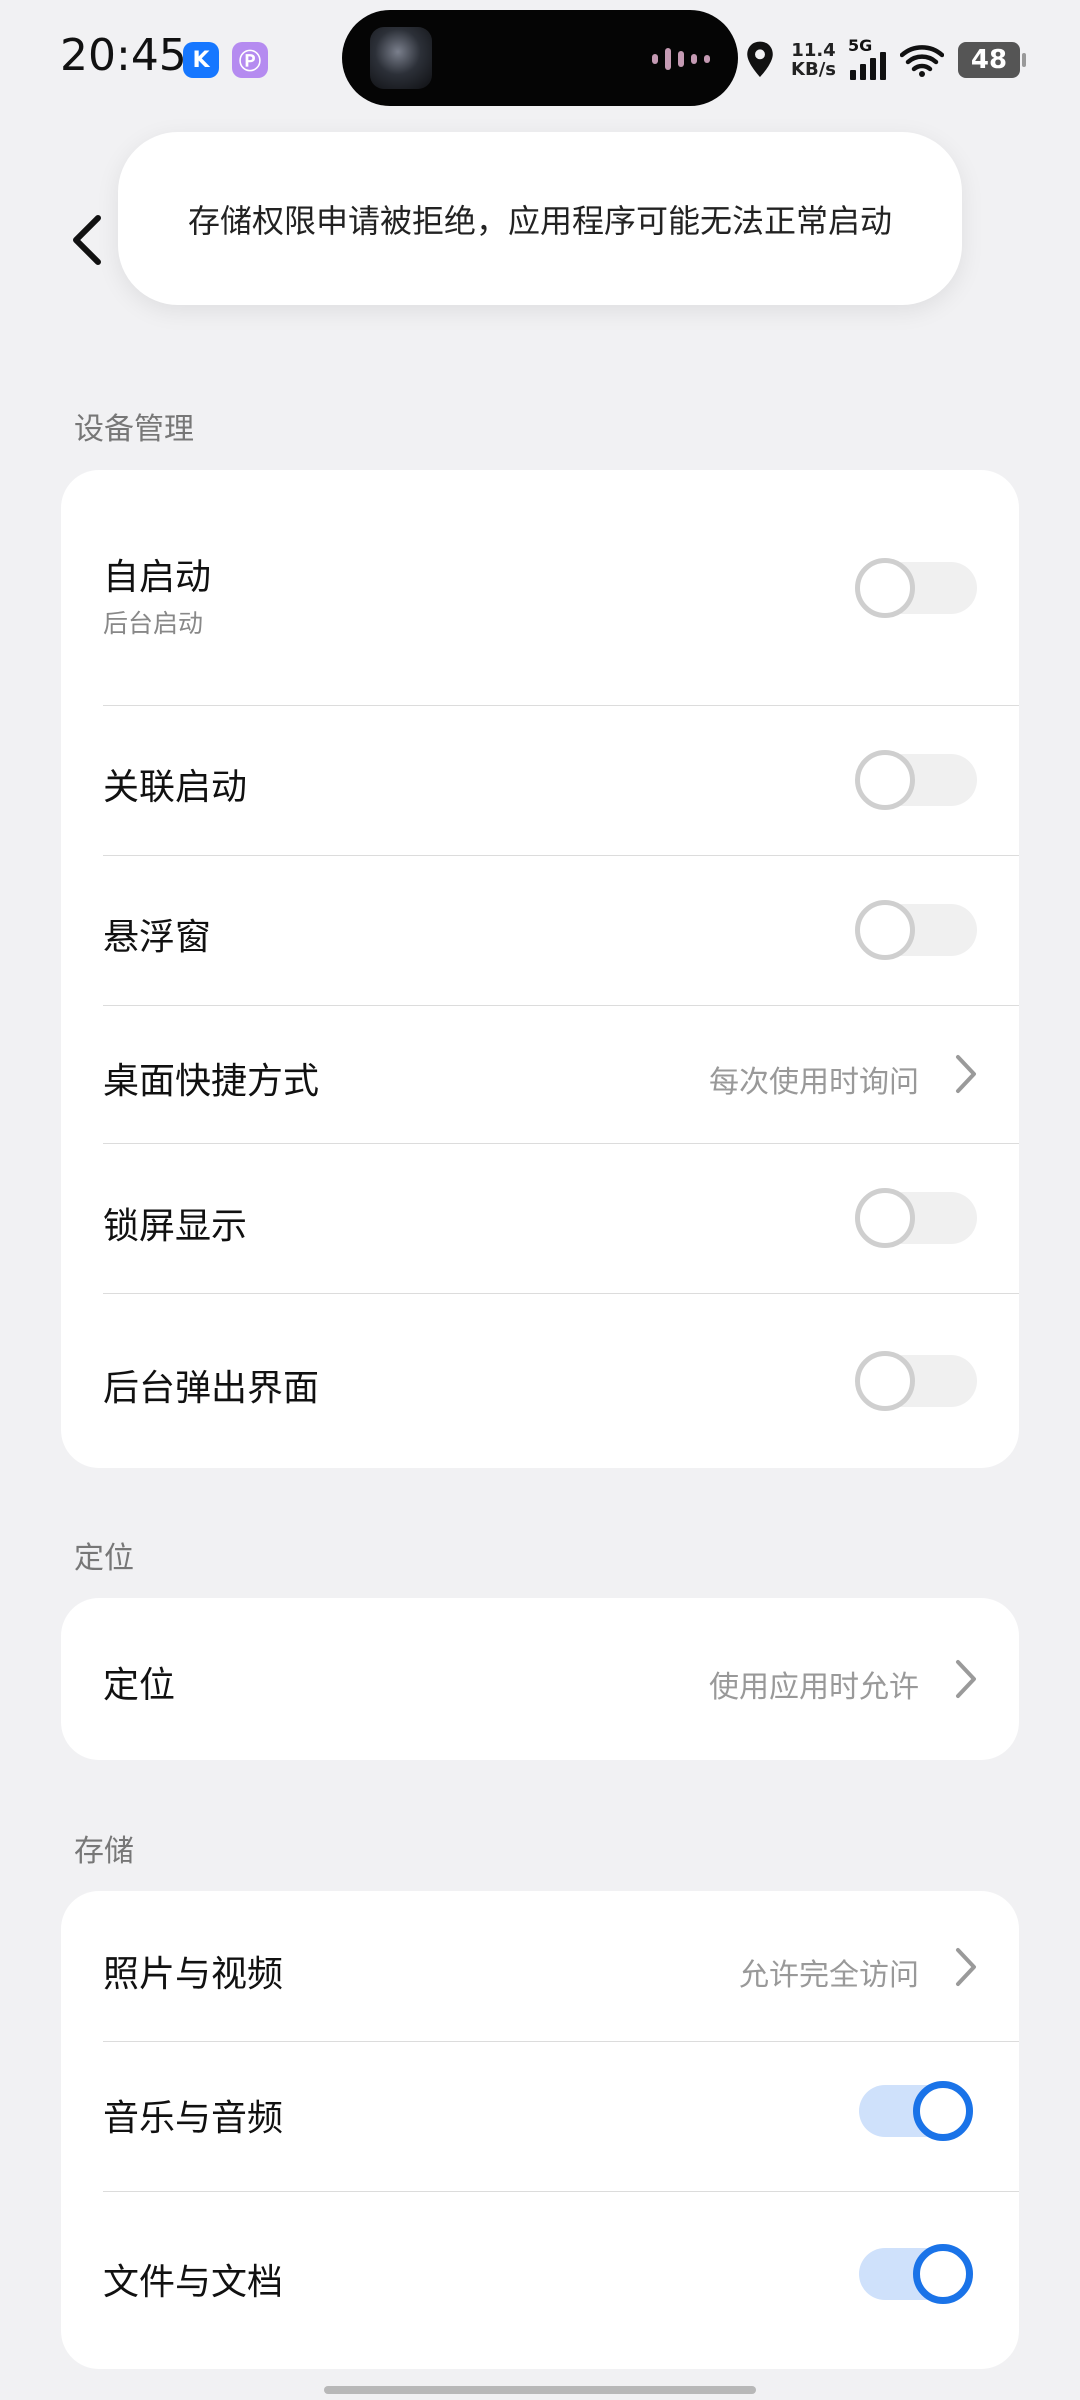 This screenshot has height=2400, width=1080. What do you see at coordinates (540, 780) in the screenshot?
I see `row-linked-start: 关联启动` at bounding box center [540, 780].